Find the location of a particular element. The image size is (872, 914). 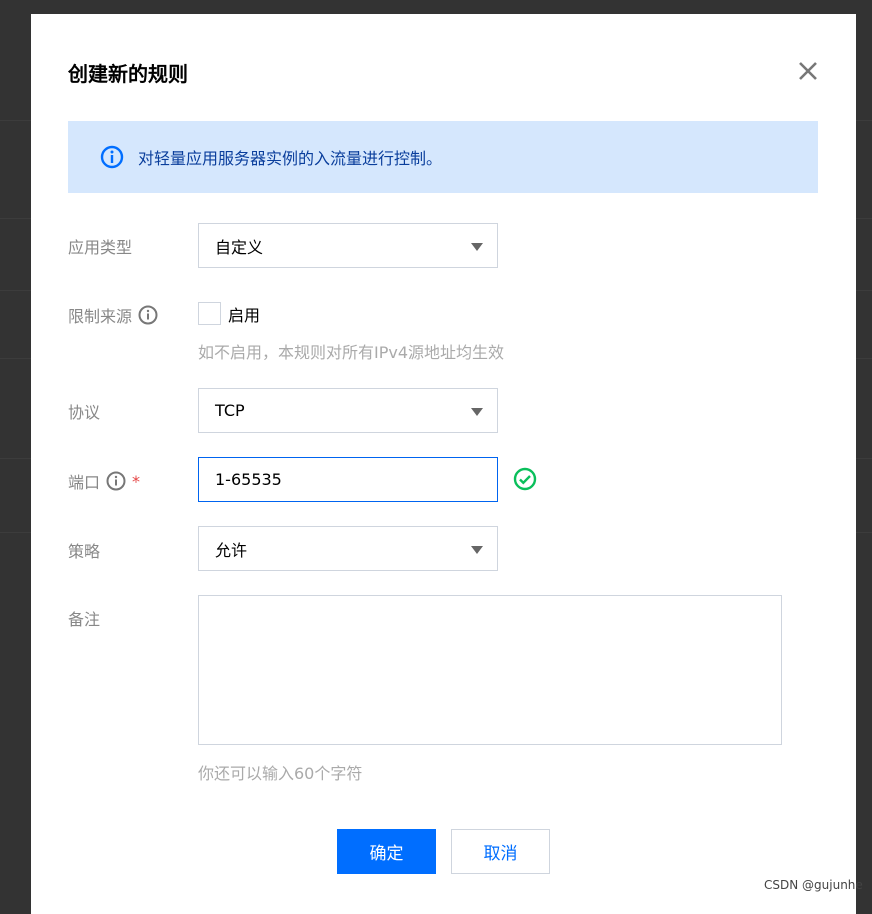

source-label-text: 限制来源 is located at coordinates (100, 316).